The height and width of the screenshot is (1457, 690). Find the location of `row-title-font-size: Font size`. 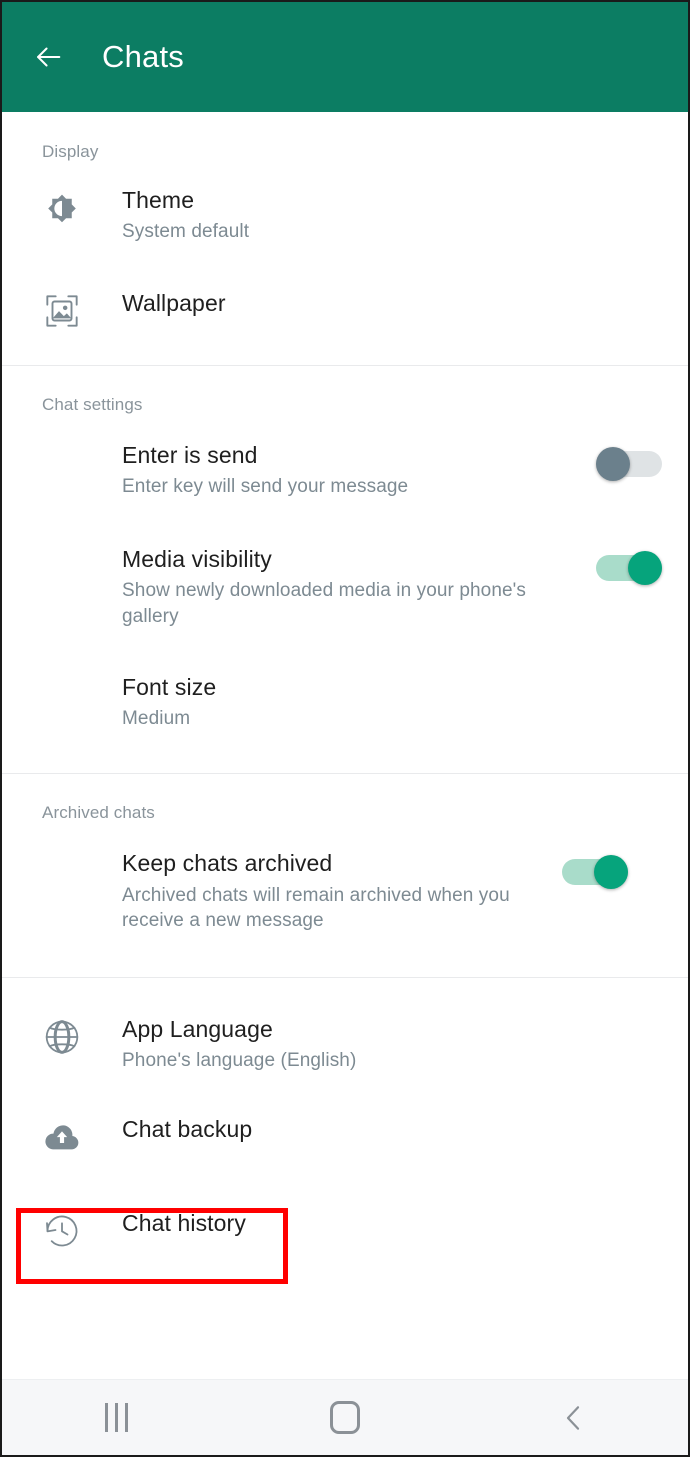

row-title-font-size: Font size is located at coordinates (169, 686).